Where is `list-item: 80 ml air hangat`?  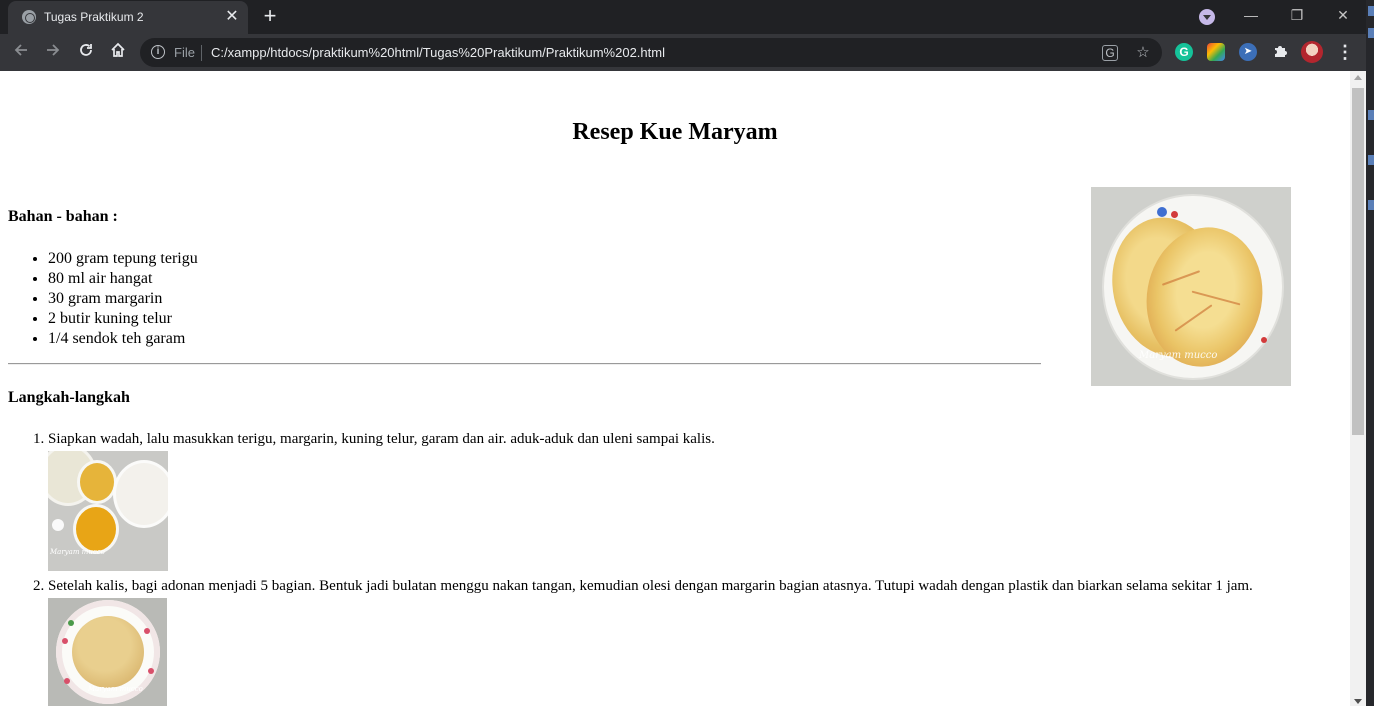 list-item: 80 ml air hangat is located at coordinates (123, 279).